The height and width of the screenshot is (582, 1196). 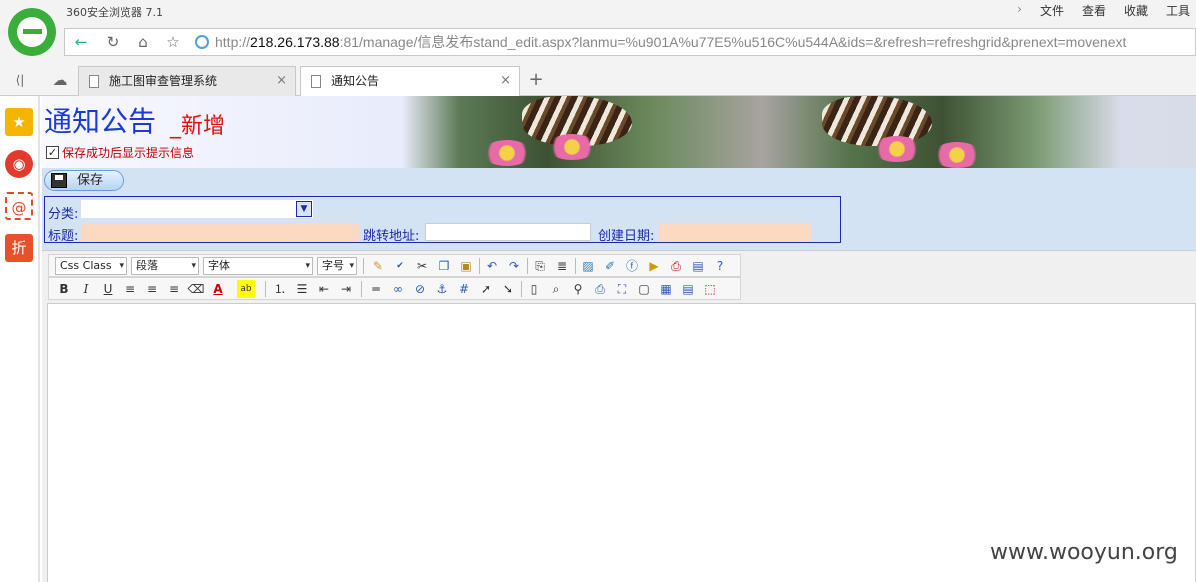 I want to click on tab-construction-system: 施工图审查管理系统 ×, so click(x=187, y=81).